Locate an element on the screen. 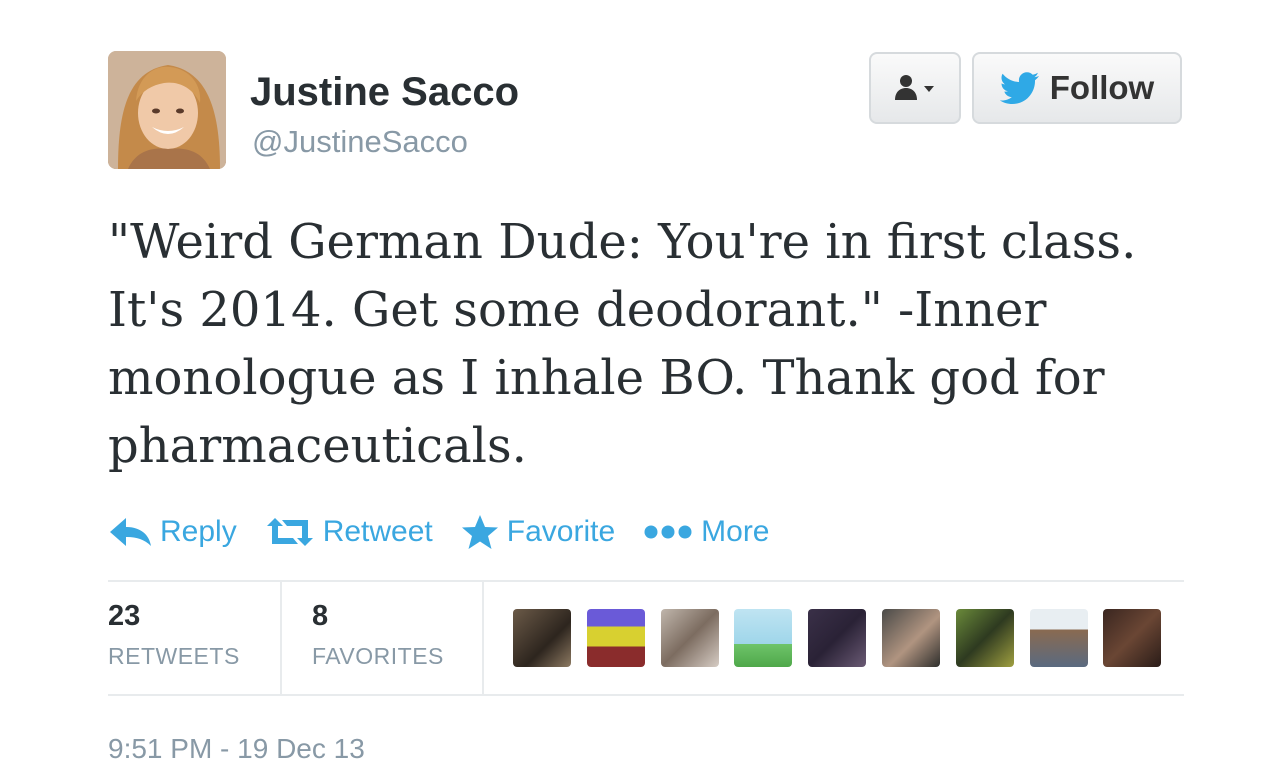 The width and height of the screenshot is (1286, 772). favorites-label: FAVORITES is located at coordinates (378, 656).